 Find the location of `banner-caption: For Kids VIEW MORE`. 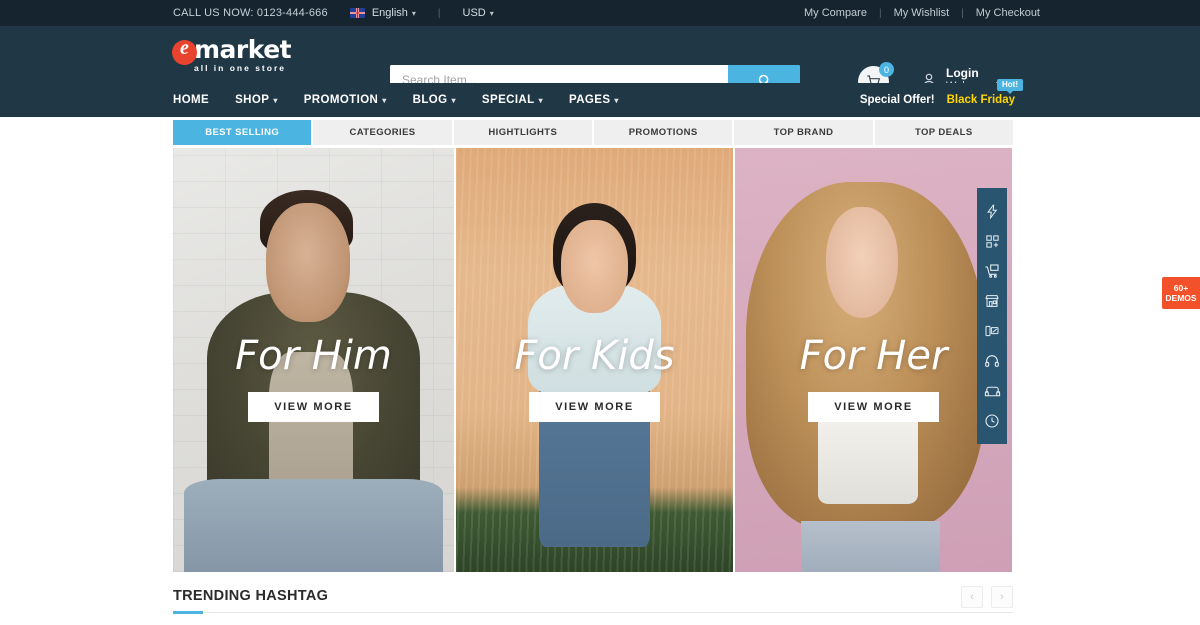

banner-caption: For Kids VIEW MORE is located at coordinates (594, 378).